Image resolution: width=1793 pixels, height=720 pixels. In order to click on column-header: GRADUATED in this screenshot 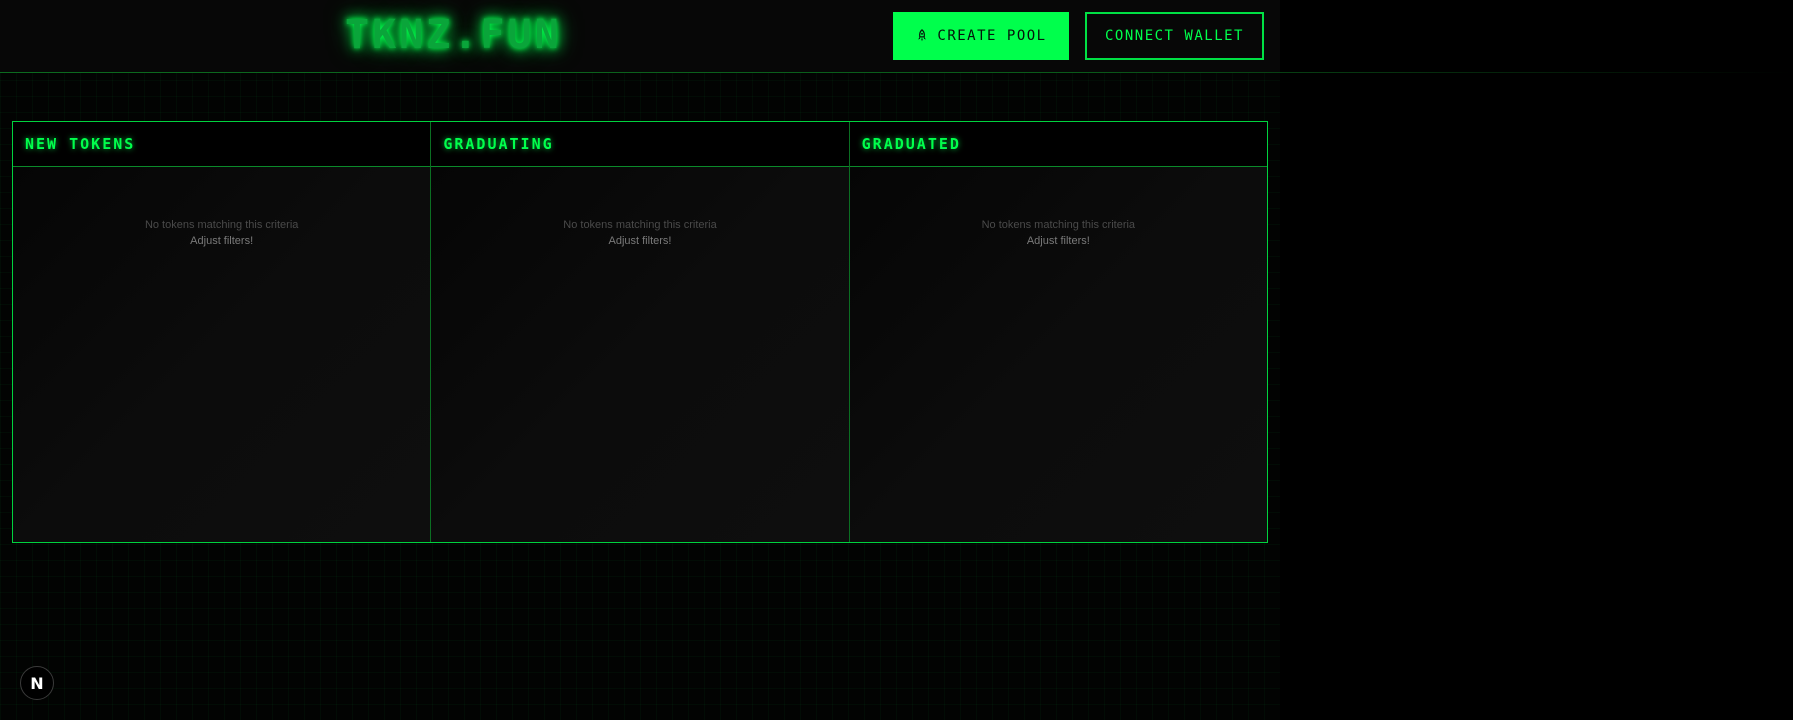, I will do `click(1058, 144)`.